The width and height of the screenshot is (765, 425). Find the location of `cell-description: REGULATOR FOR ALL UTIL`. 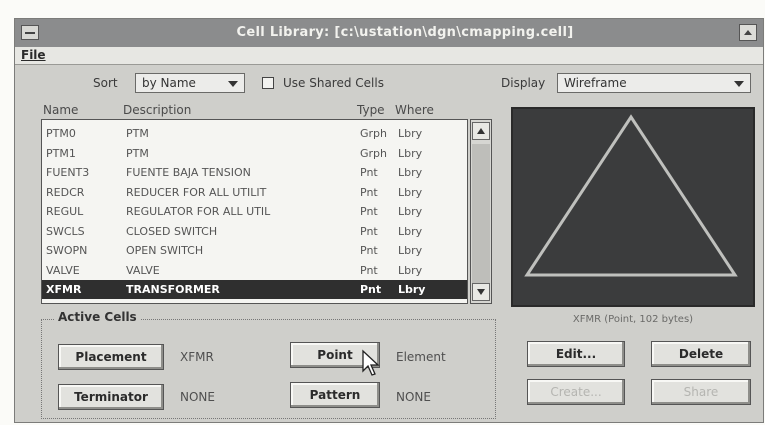

cell-description: REGULATOR FOR ALL UTIL is located at coordinates (198, 211).